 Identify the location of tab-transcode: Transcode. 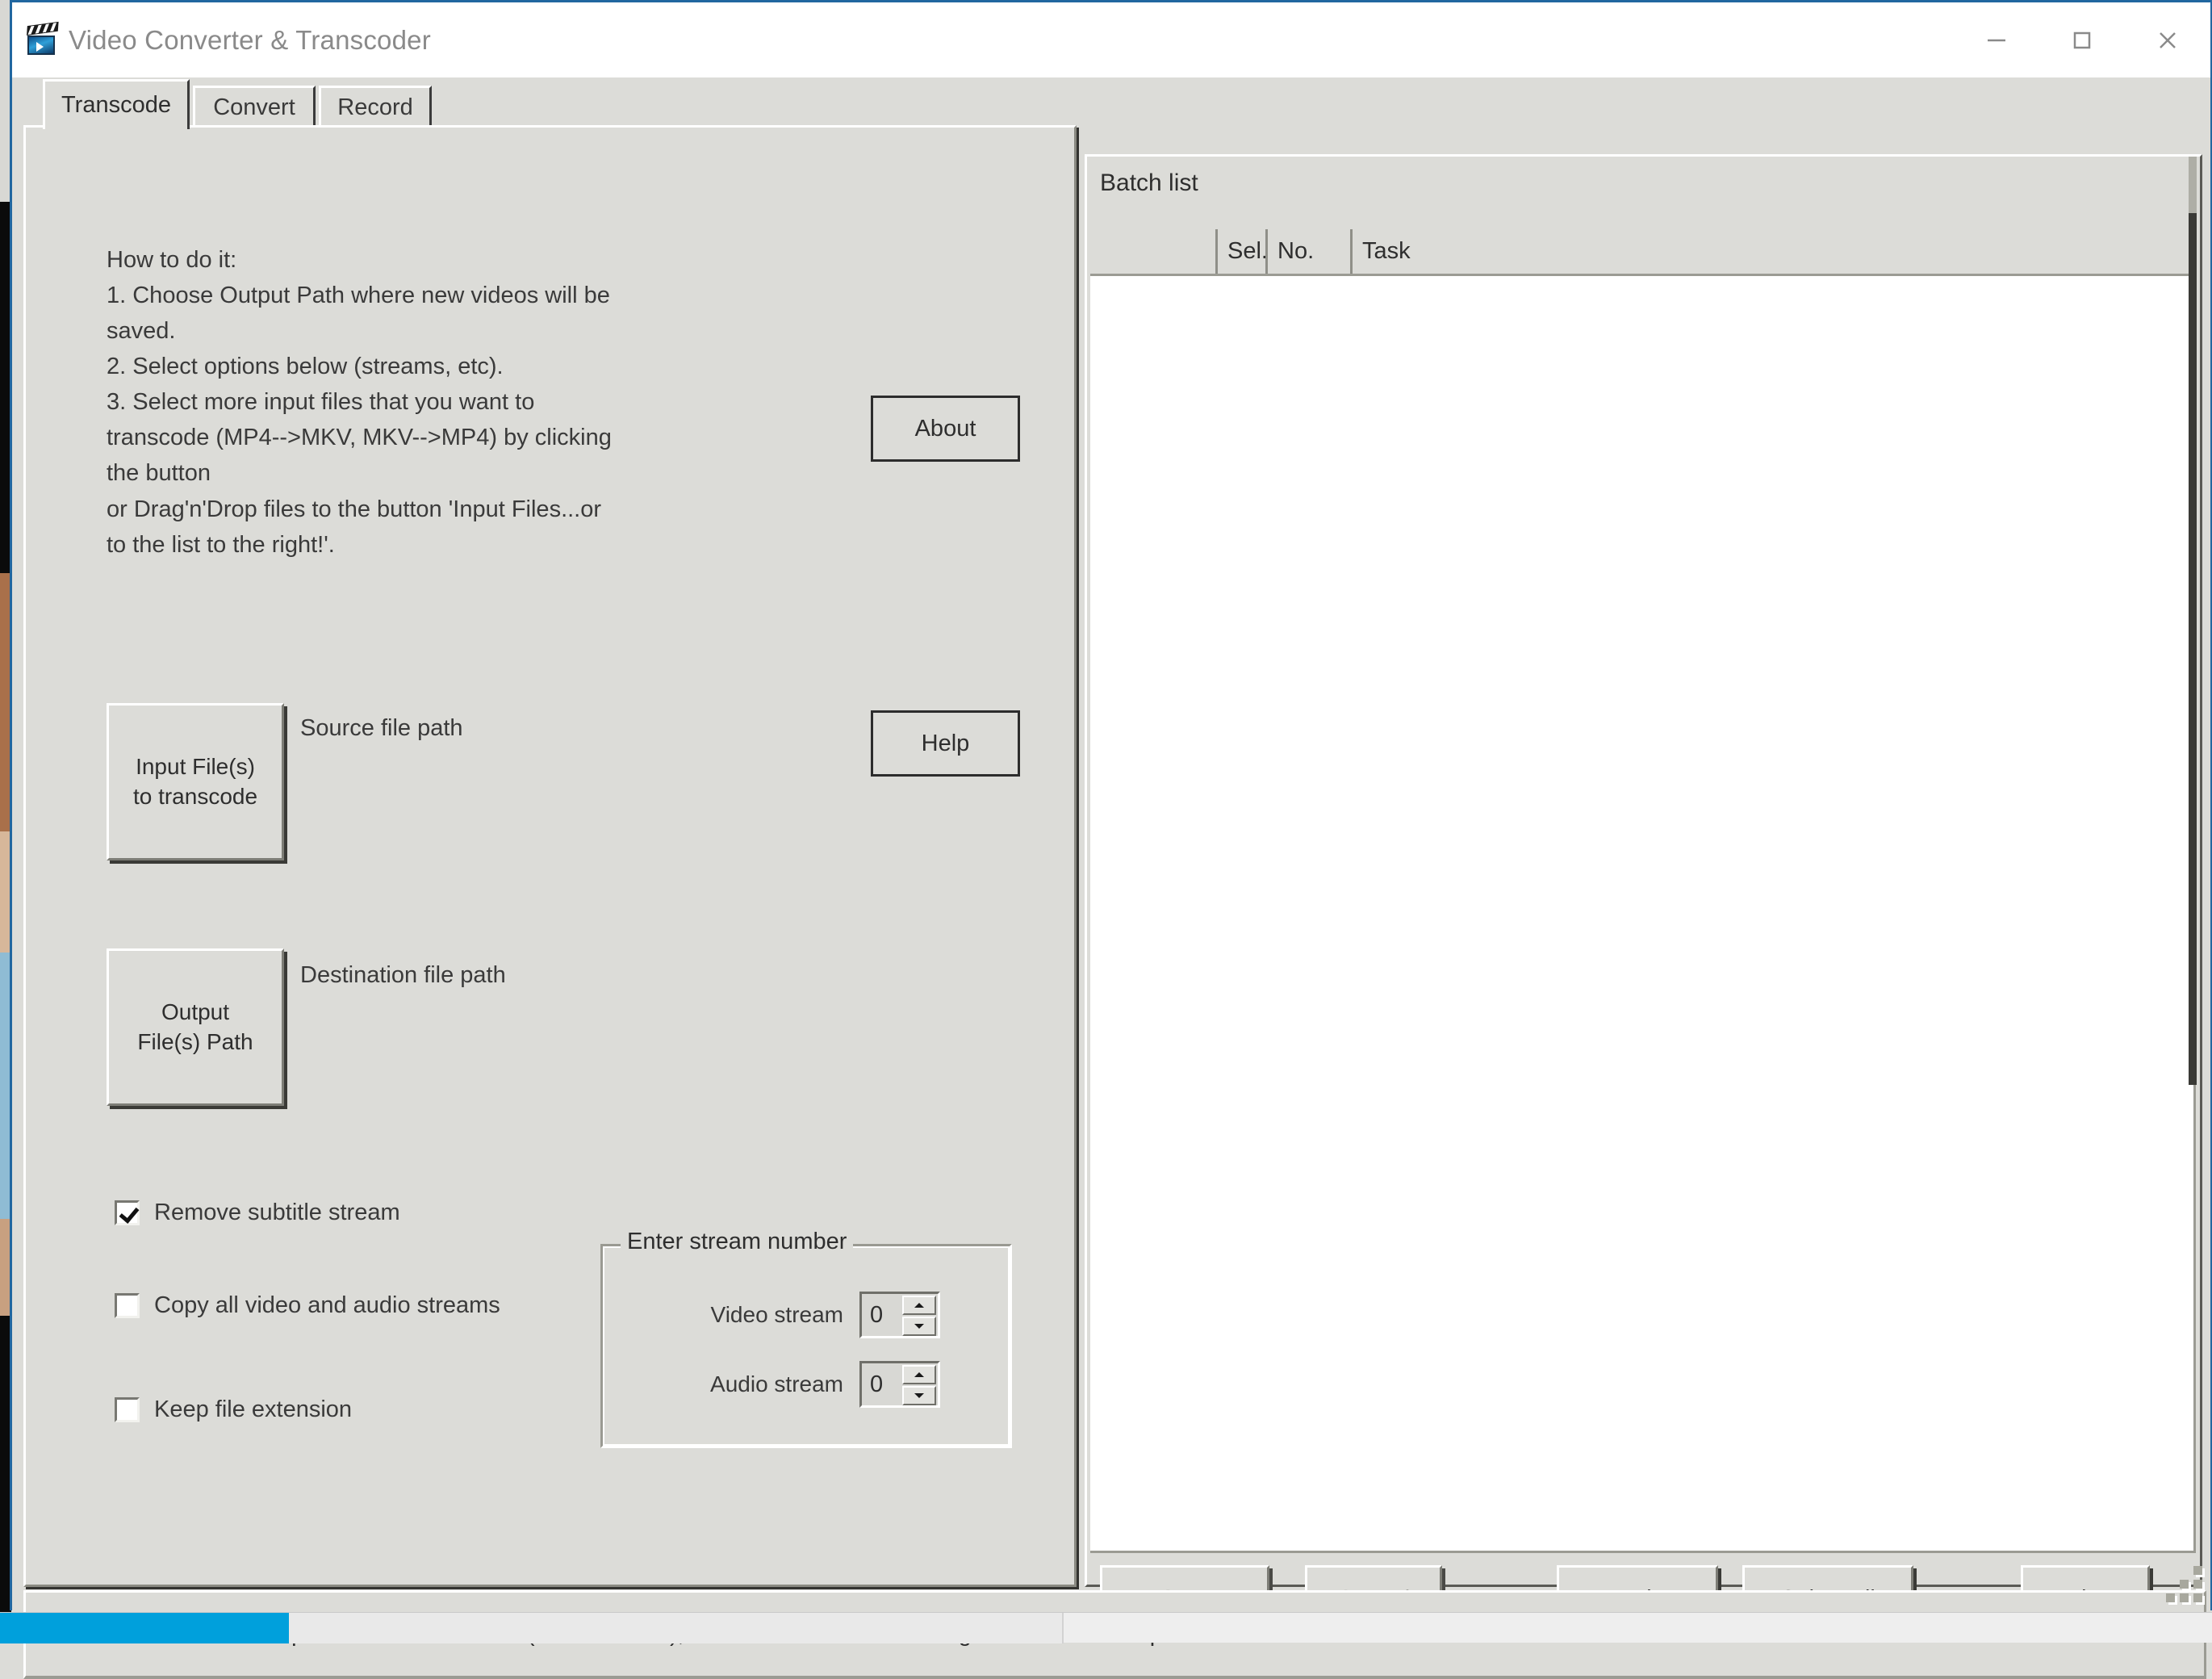
(116, 104).